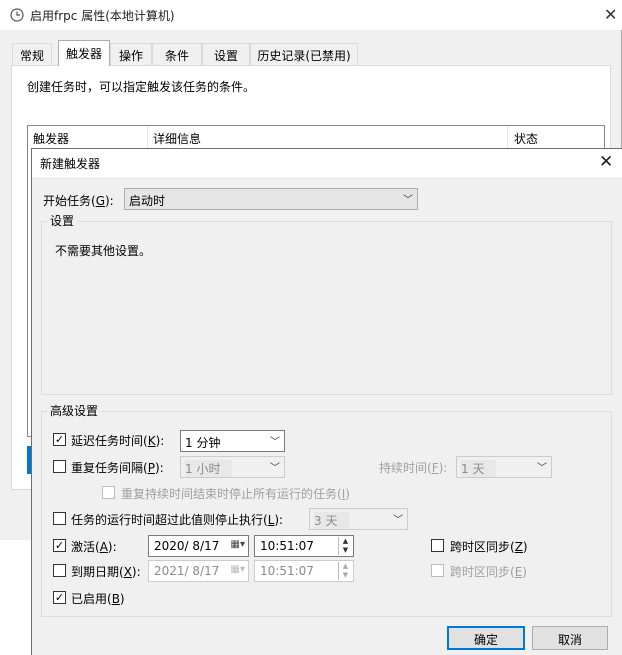  Describe the element at coordinates (59, 518) in the screenshot. I see `stop-if-checkbox` at that location.